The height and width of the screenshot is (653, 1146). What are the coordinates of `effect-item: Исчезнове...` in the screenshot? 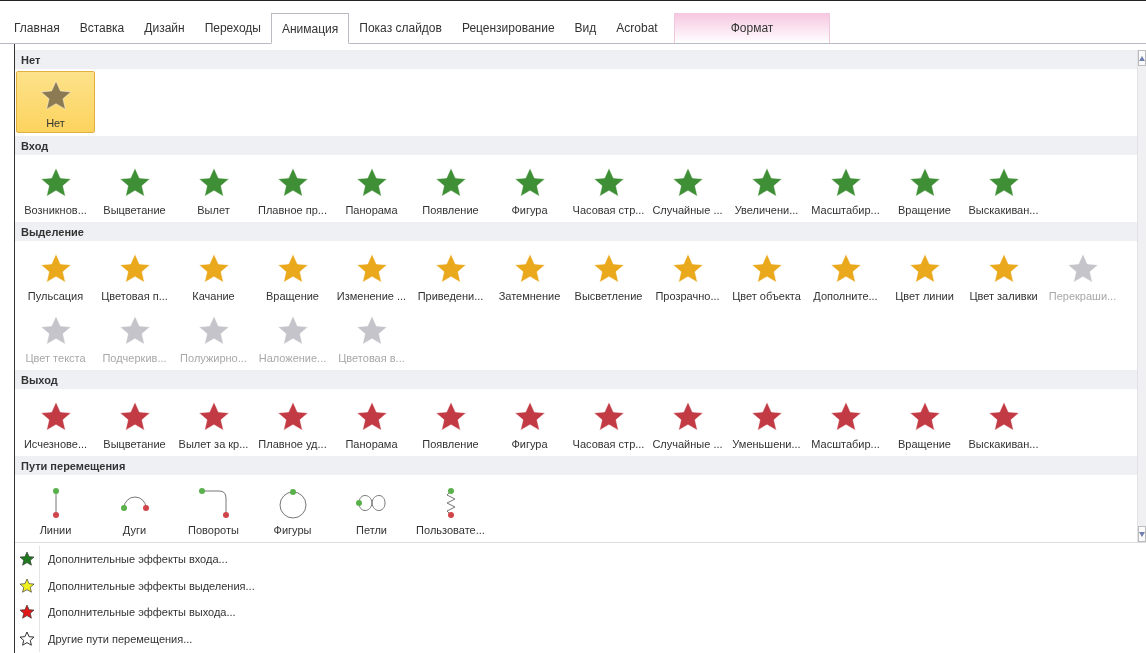 It's located at (55, 422).